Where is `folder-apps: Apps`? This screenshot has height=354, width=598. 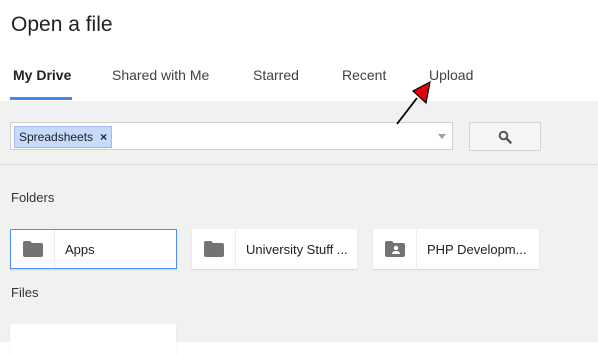
folder-apps: Apps is located at coordinates (93, 249).